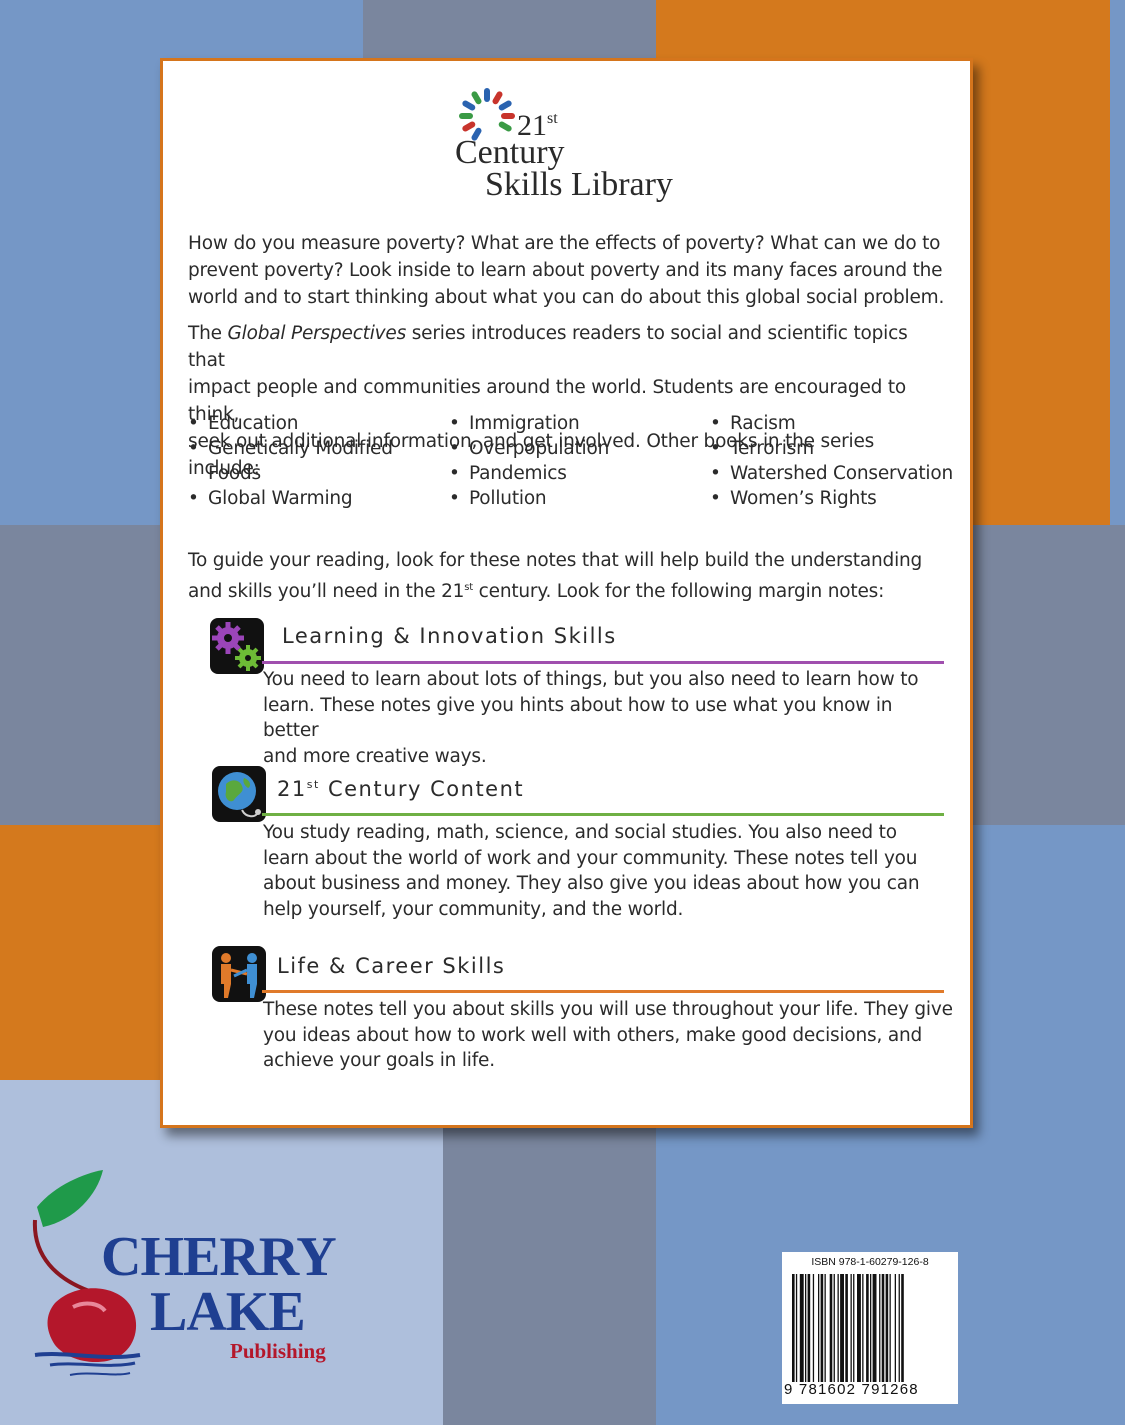  I want to click on barcode-graphic, so click(848, 1328).